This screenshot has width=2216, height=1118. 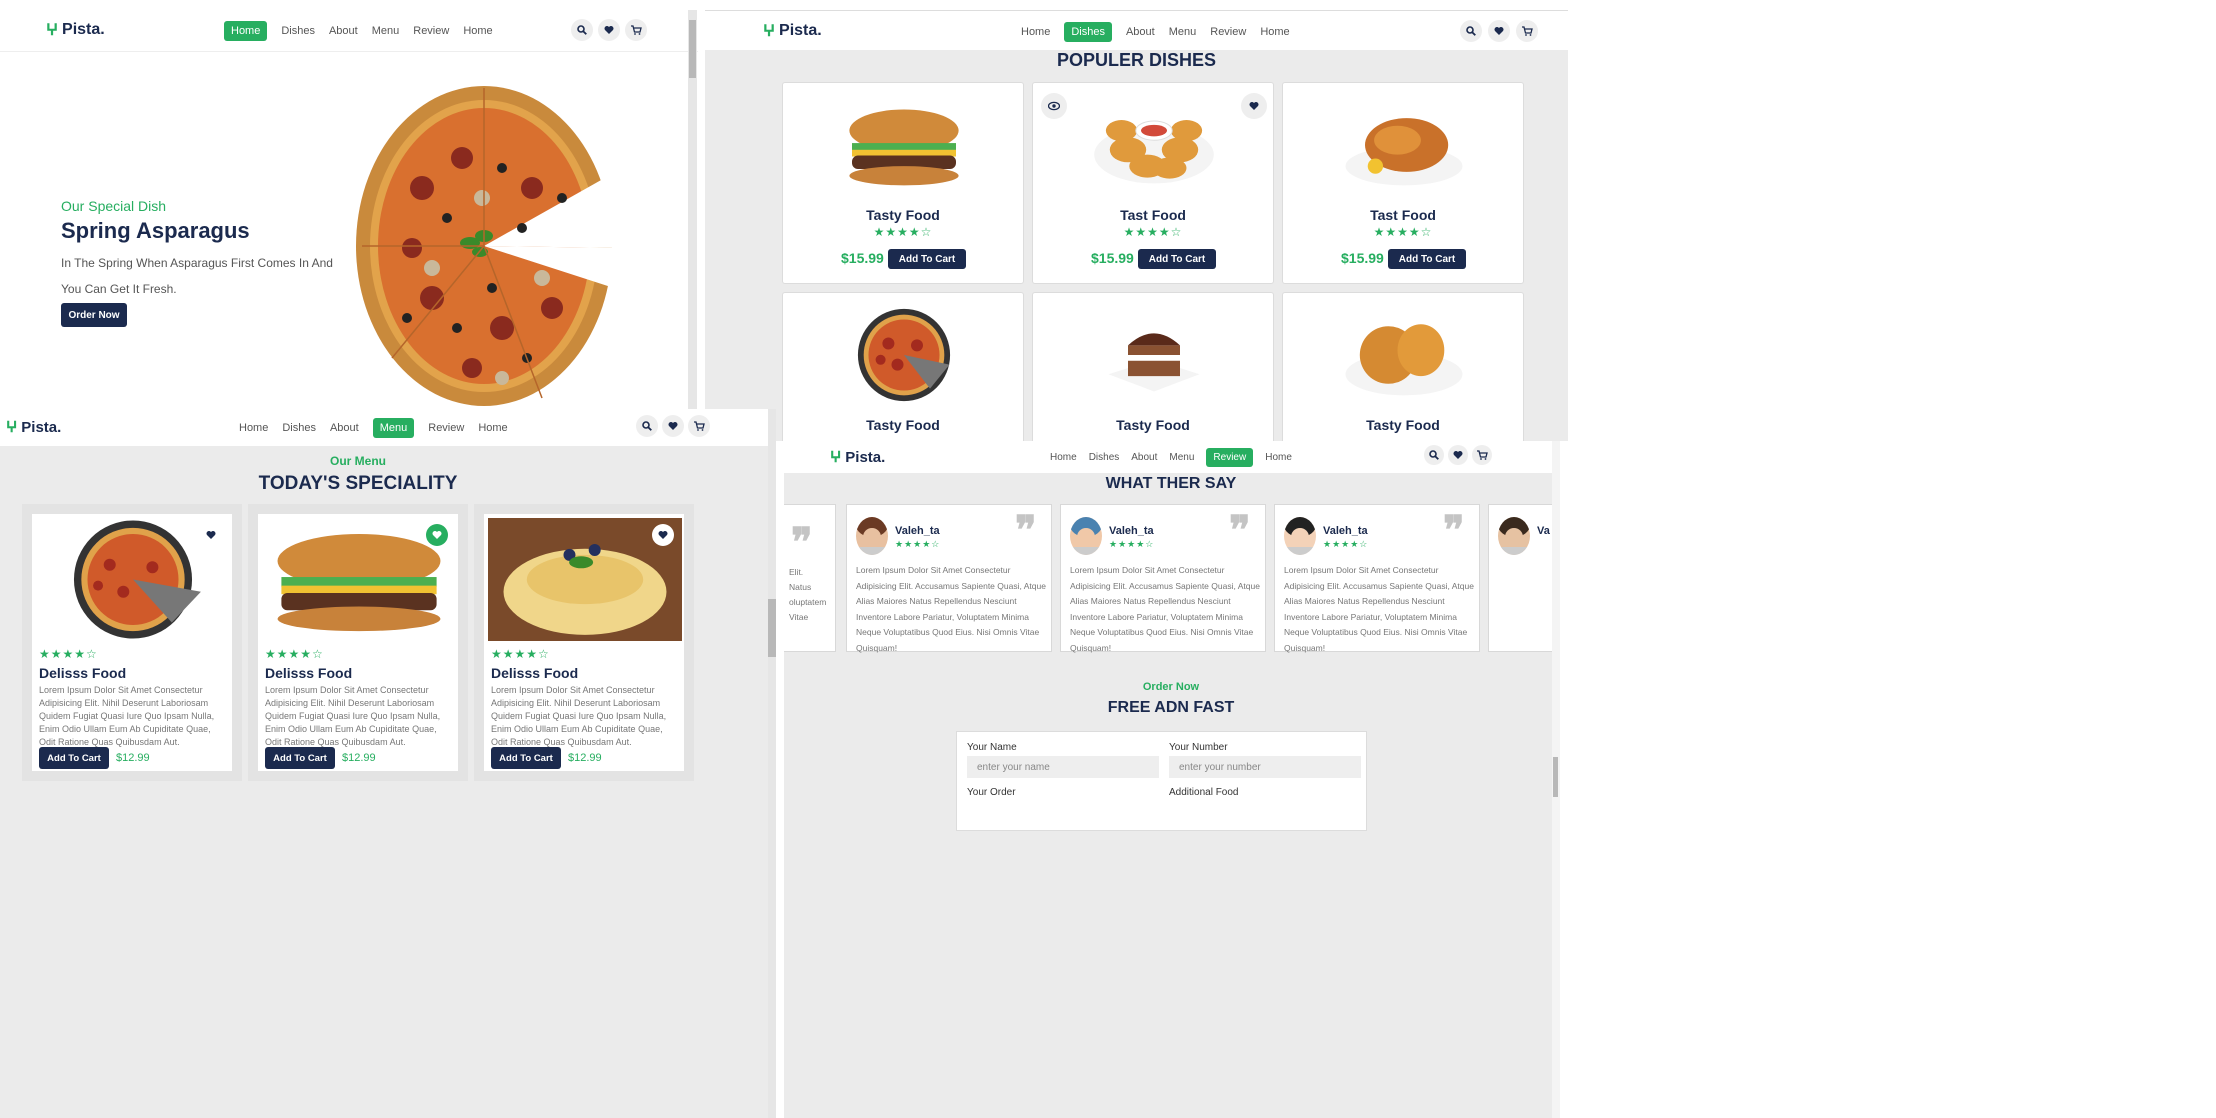 What do you see at coordinates (1523, 578) in the screenshot?
I see `review-card: Va` at bounding box center [1523, 578].